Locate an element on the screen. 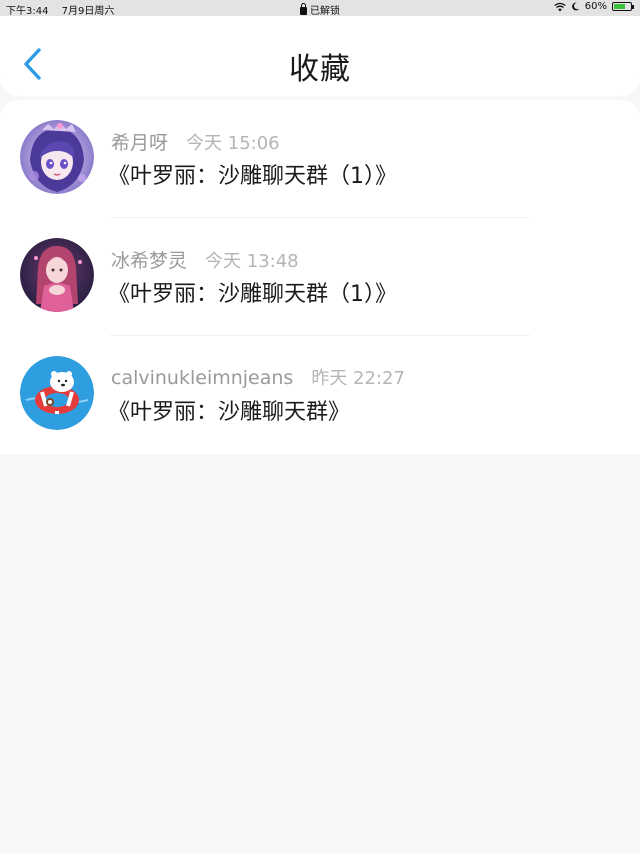 The width and height of the screenshot is (640, 853). polar-bear-avatar-icon is located at coordinates (57, 393).